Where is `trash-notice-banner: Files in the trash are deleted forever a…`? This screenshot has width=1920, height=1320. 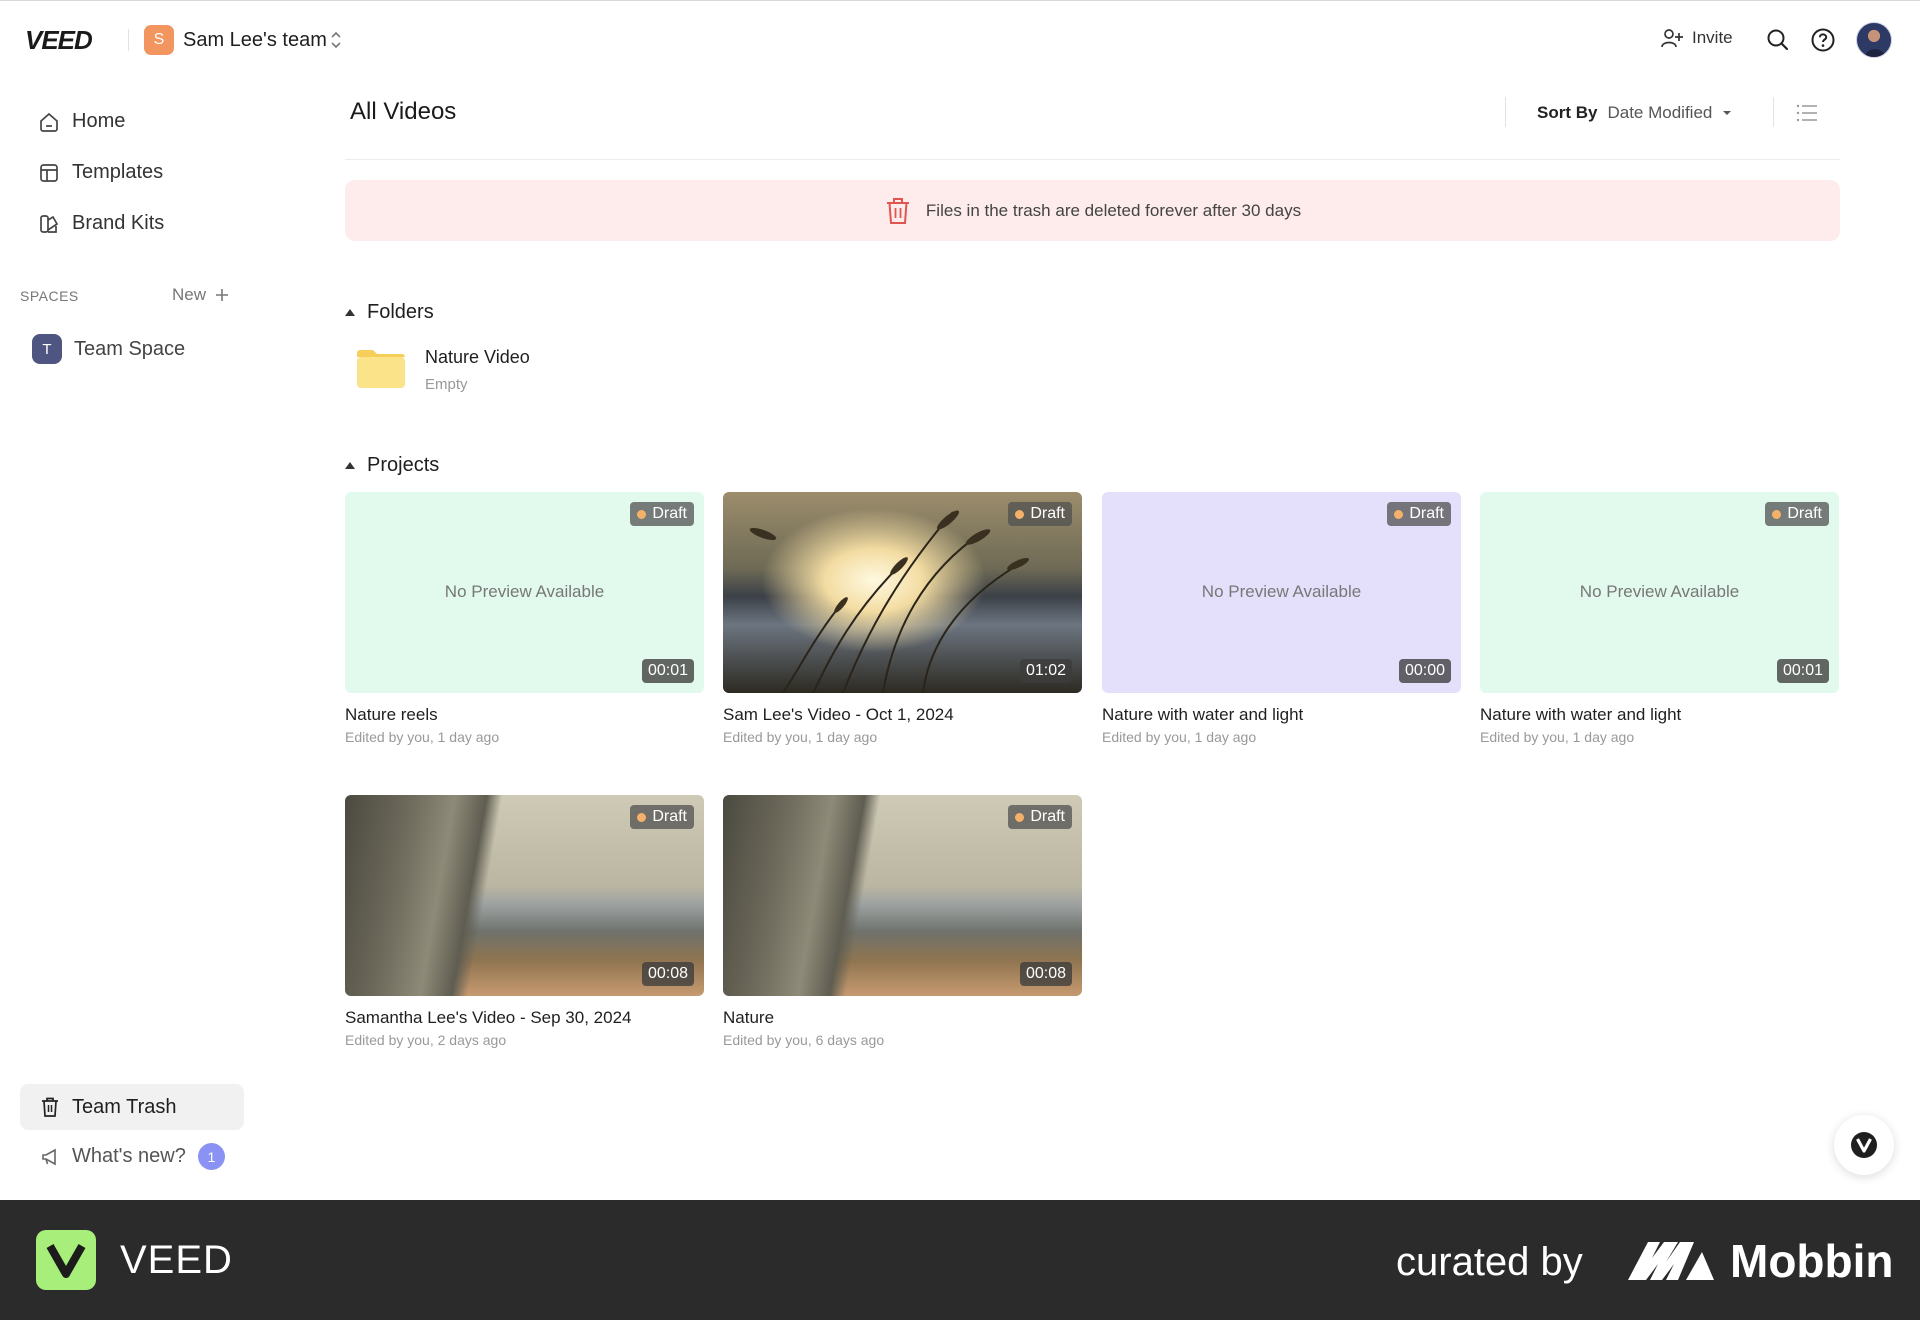 trash-notice-banner: Files in the trash are deleted forever a… is located at coordinates (1092, 210).